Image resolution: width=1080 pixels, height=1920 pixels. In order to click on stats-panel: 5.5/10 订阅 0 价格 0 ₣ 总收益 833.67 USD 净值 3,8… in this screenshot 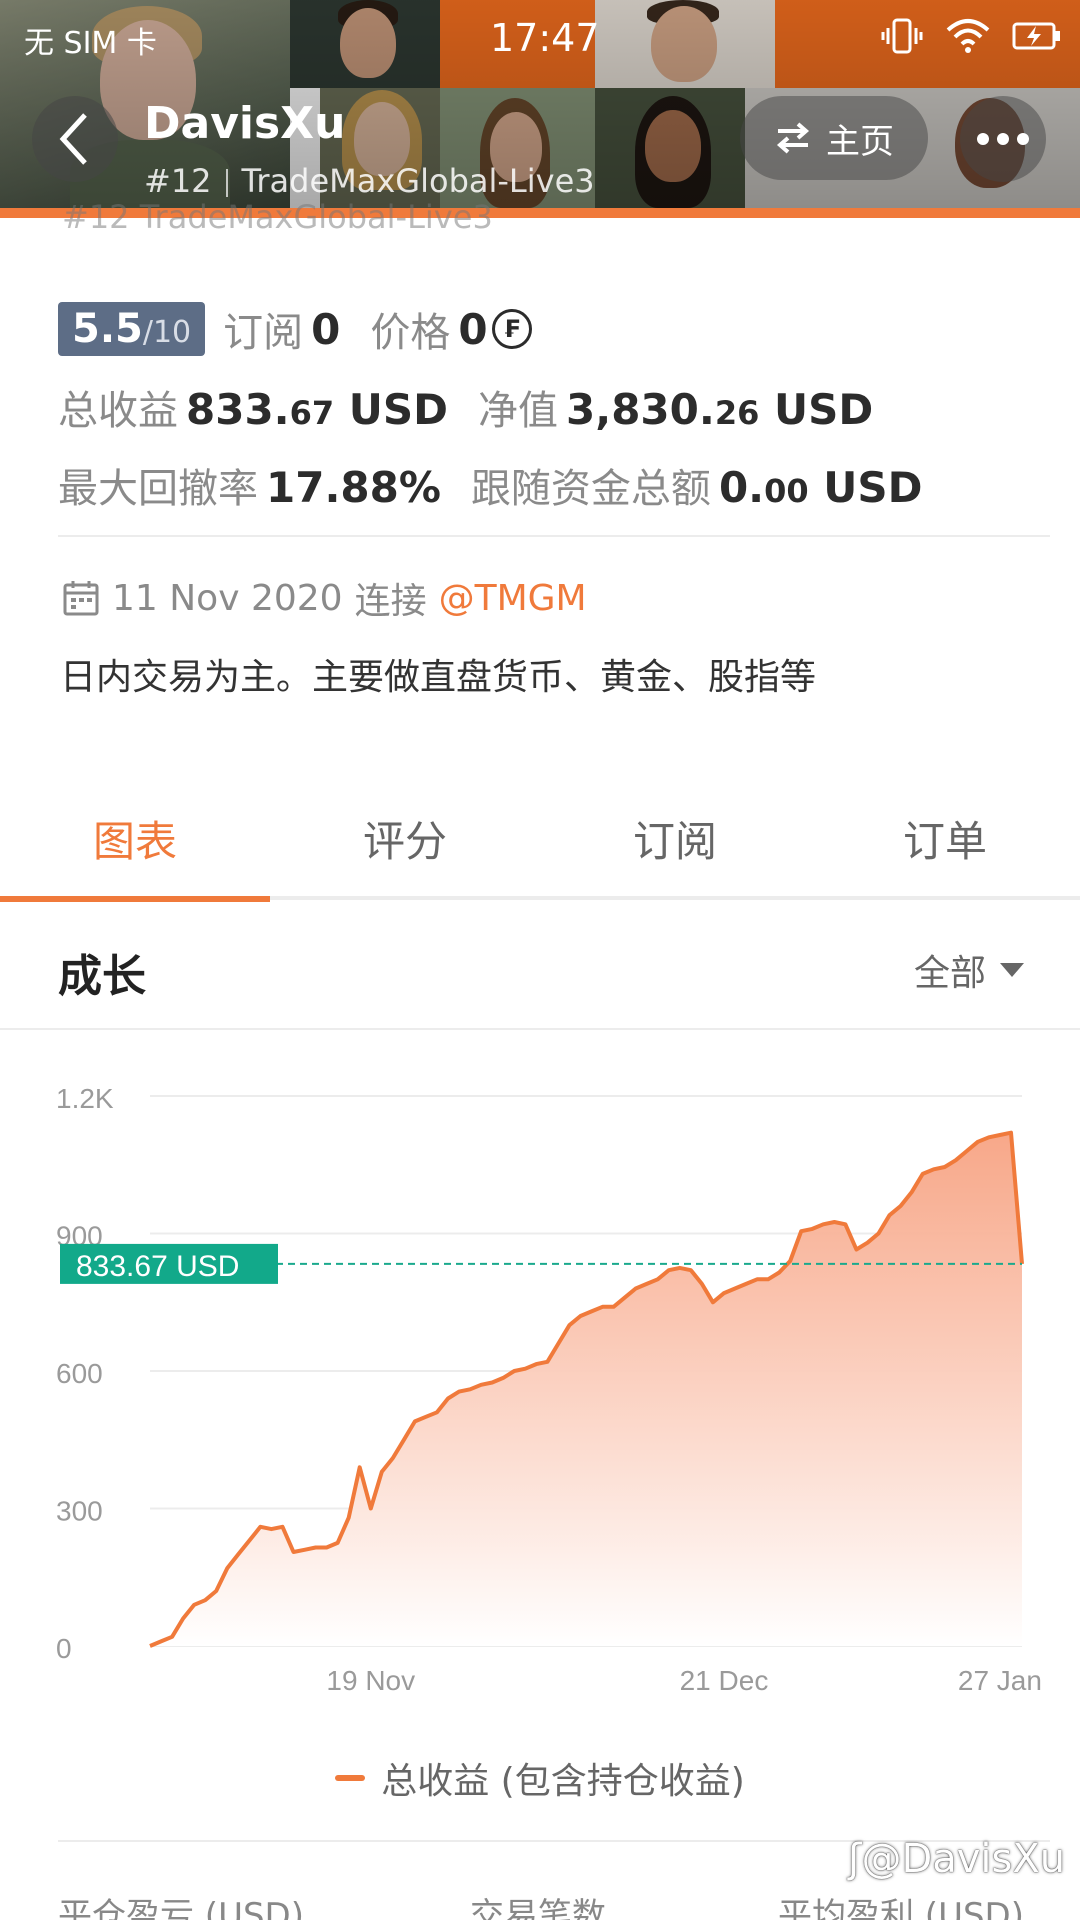, I will do `click(553, 417)`.